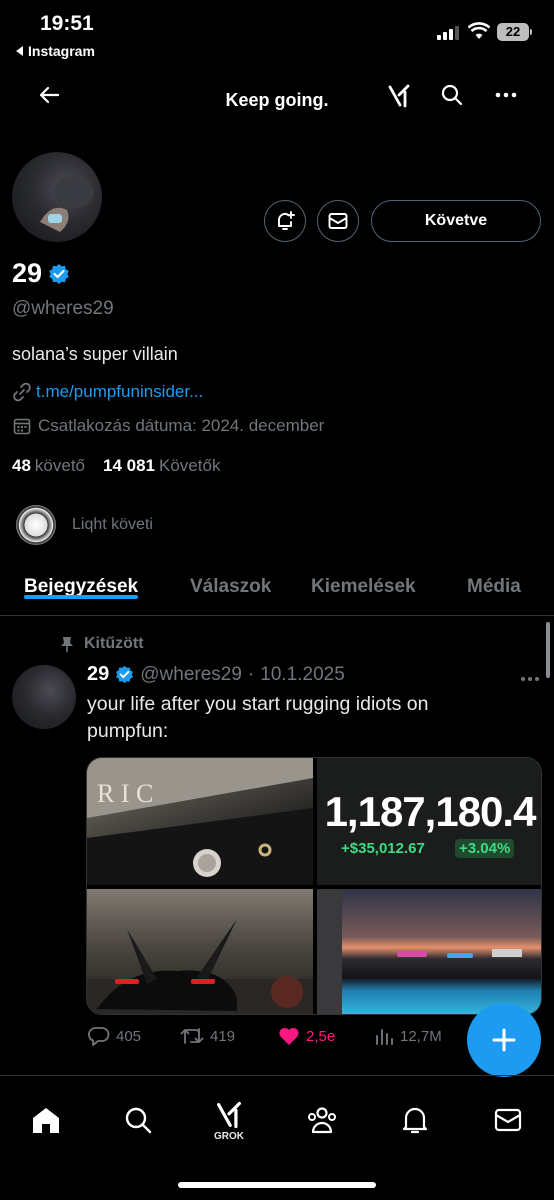 Image resolution: width=554 pixels, height=1200 pixels. Describe the element at coordinates (36, 525) in the screenshot. I see `follower-avatar` at that location.